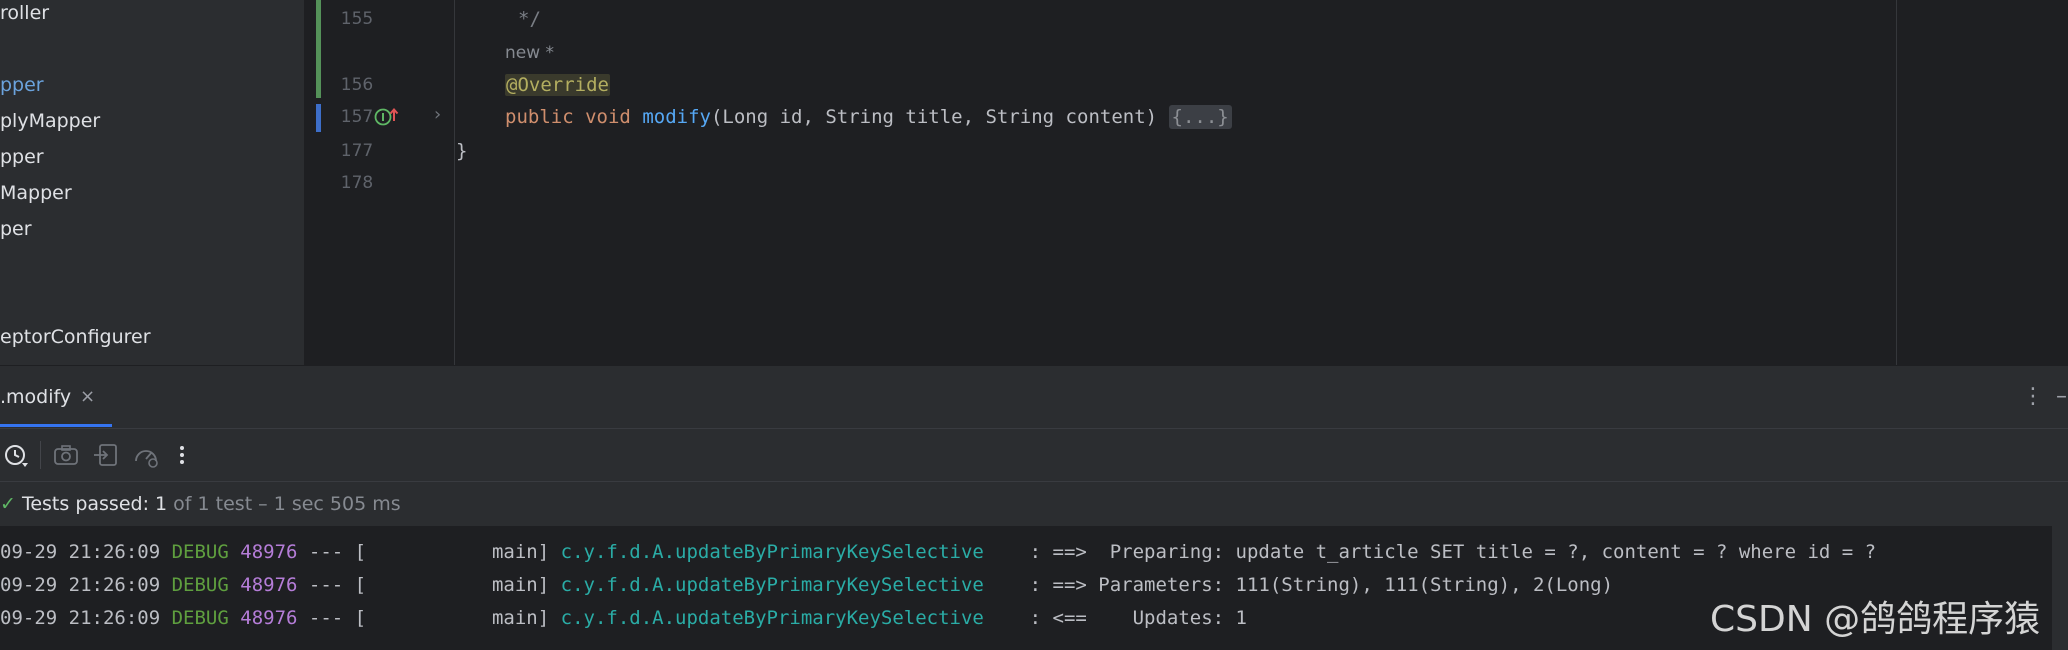 The image size is (2068, 650). Describe the element at coordinates (56, 425) in the screenshot. I see `active-tab-indicator` at that location.